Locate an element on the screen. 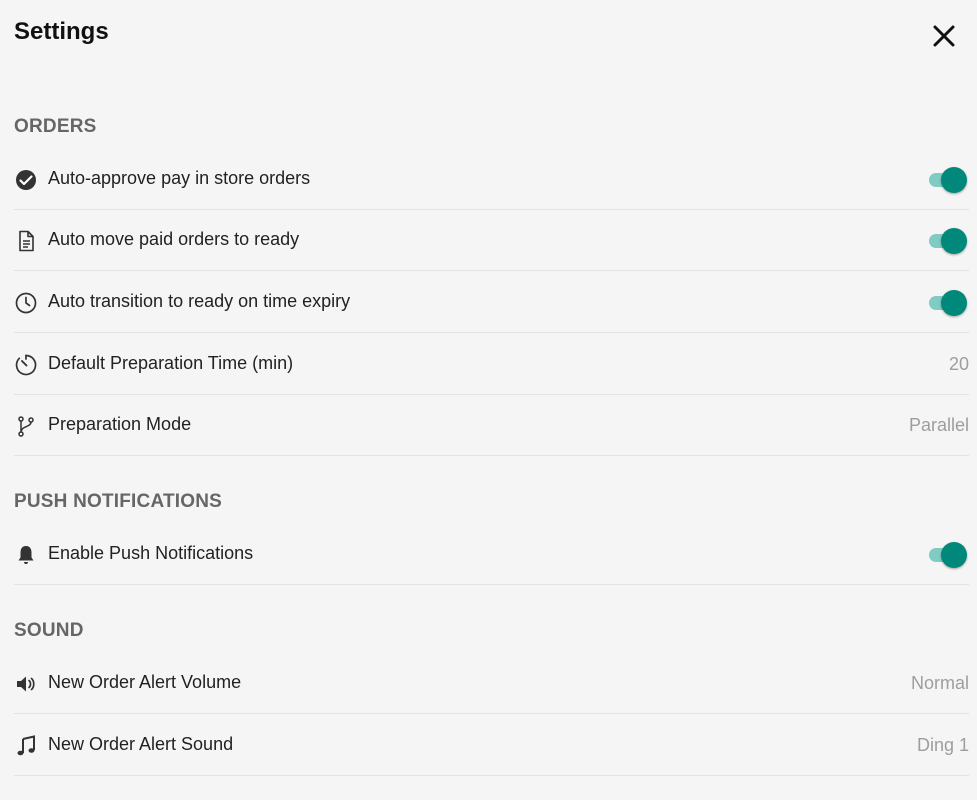  check-circle-icon is located at coordinates (26, 180).